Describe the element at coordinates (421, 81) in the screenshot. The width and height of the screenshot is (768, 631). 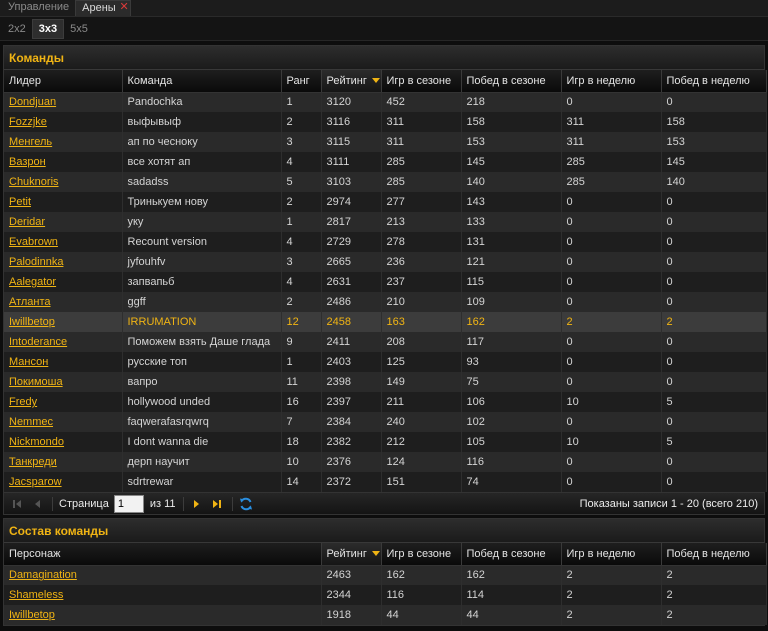
I see `col-season-games: Игр в сезоне` at that location.